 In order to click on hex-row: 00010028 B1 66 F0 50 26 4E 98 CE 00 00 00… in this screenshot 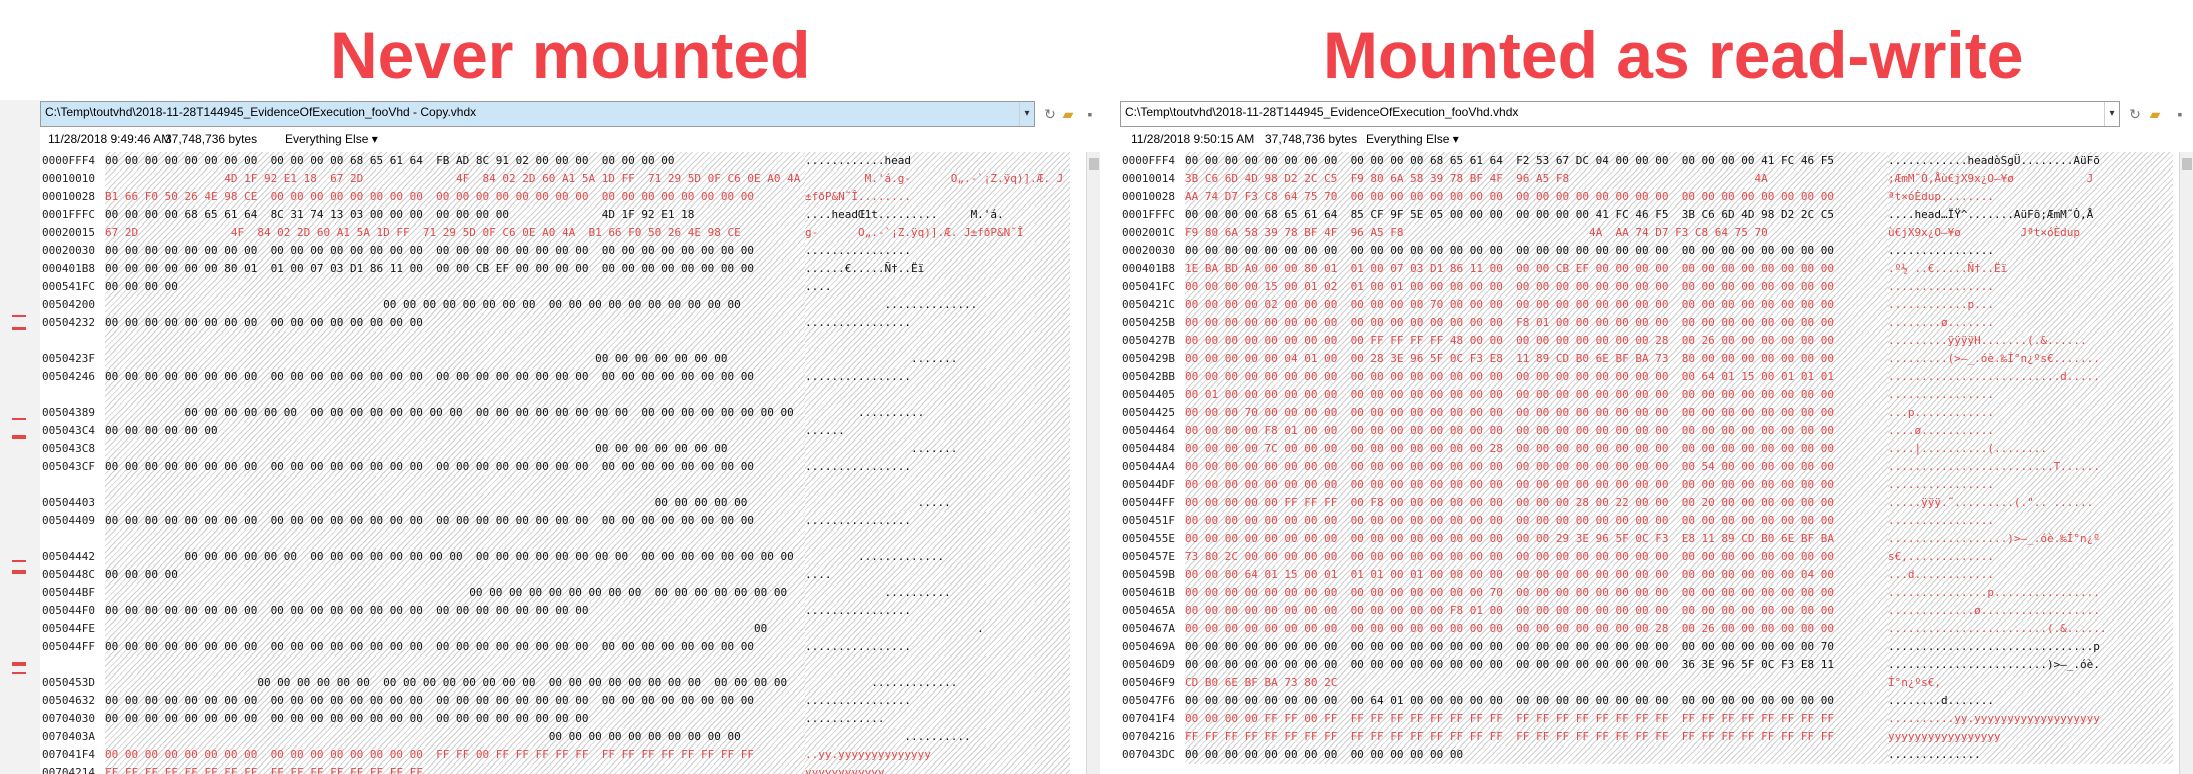, I will do `click(570, 197)`.